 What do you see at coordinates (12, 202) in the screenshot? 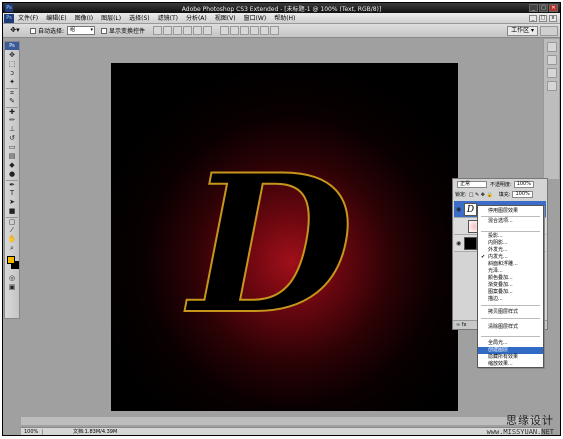
I see `path-selection-tool-icon: ➤` at bounding box center [12, 202].